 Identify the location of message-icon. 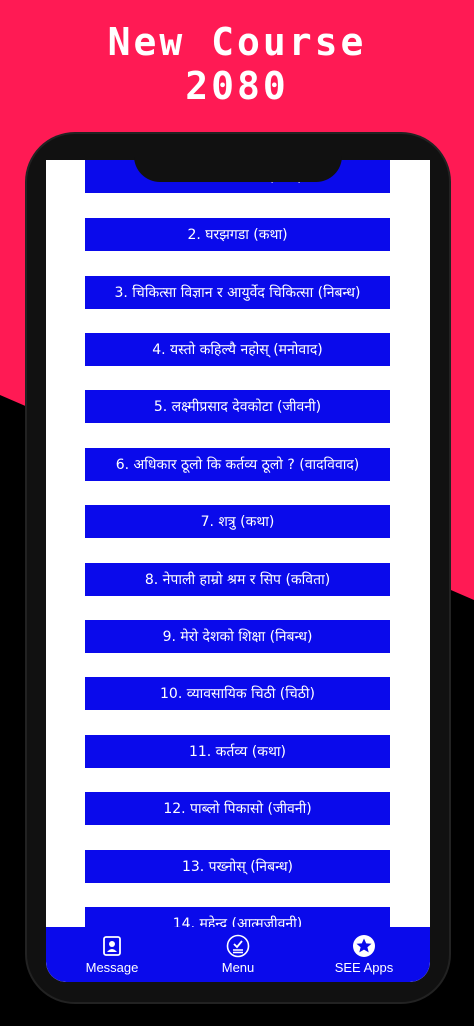
(112, 946).